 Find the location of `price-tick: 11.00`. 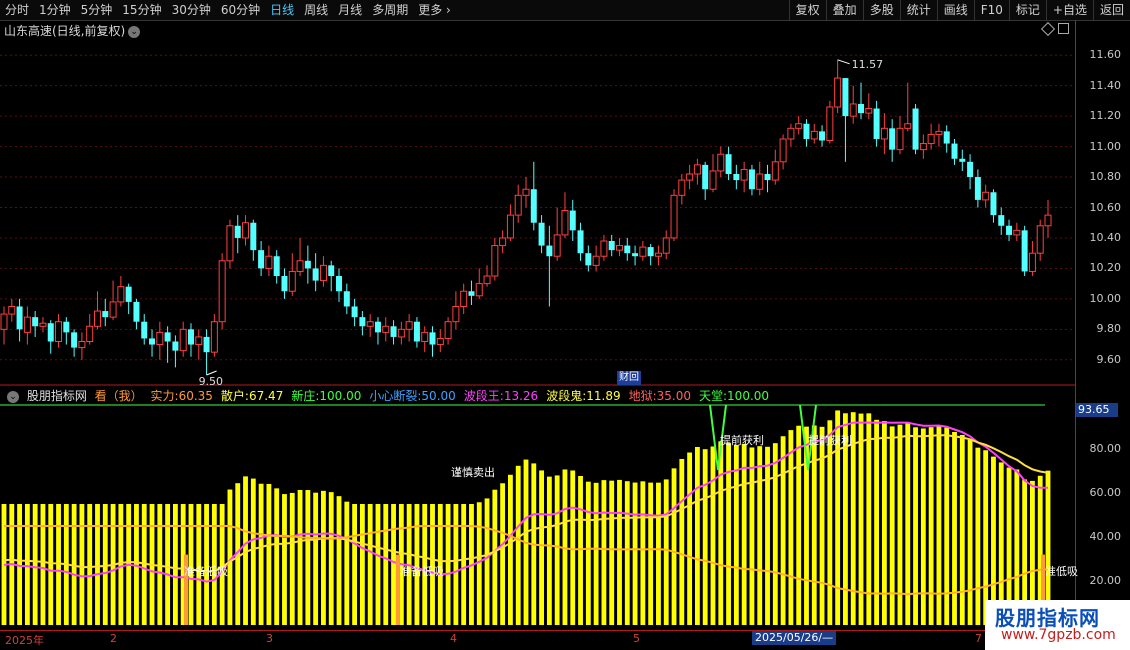

price-tick: 11.00 is located at coordinates (1105, 146).